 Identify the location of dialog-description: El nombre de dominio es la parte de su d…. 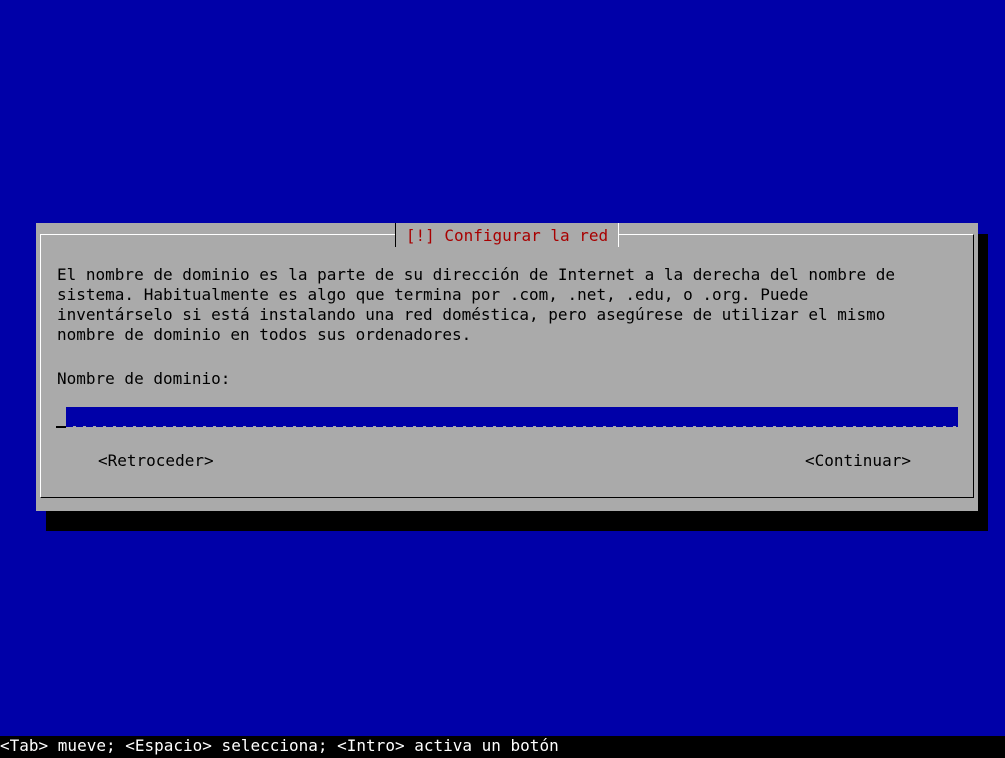
(476, 304).